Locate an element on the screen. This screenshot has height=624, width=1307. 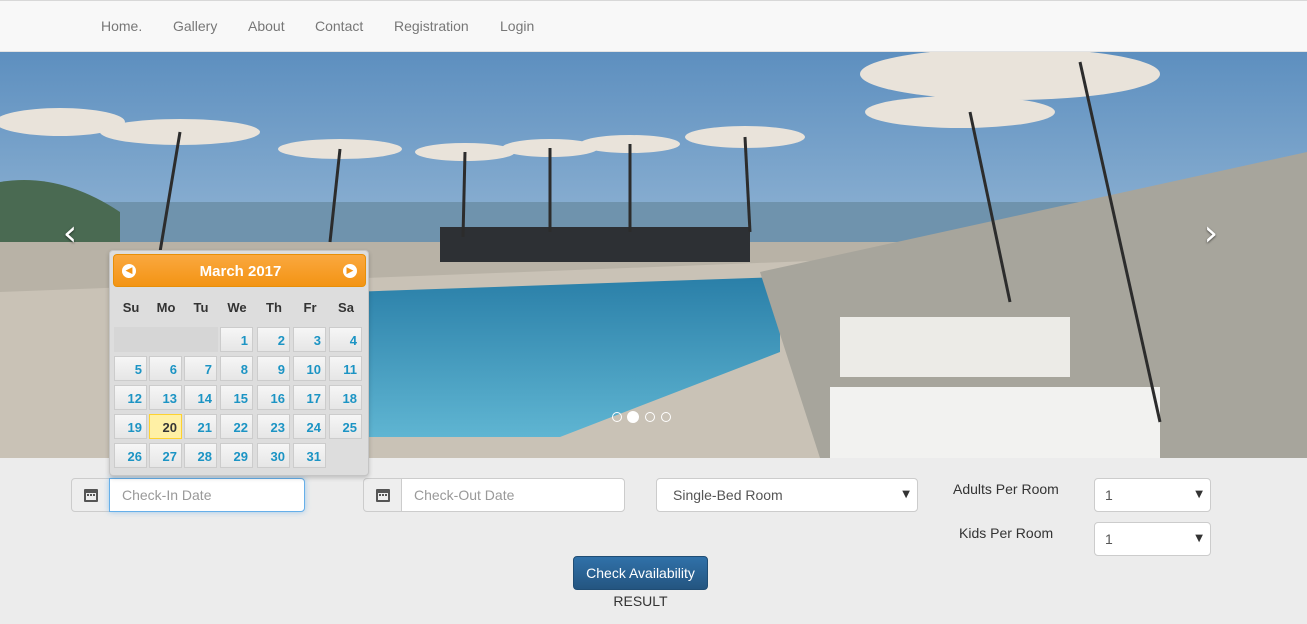
check-availability-button: Check Availability is located at coordinates (640, 573).